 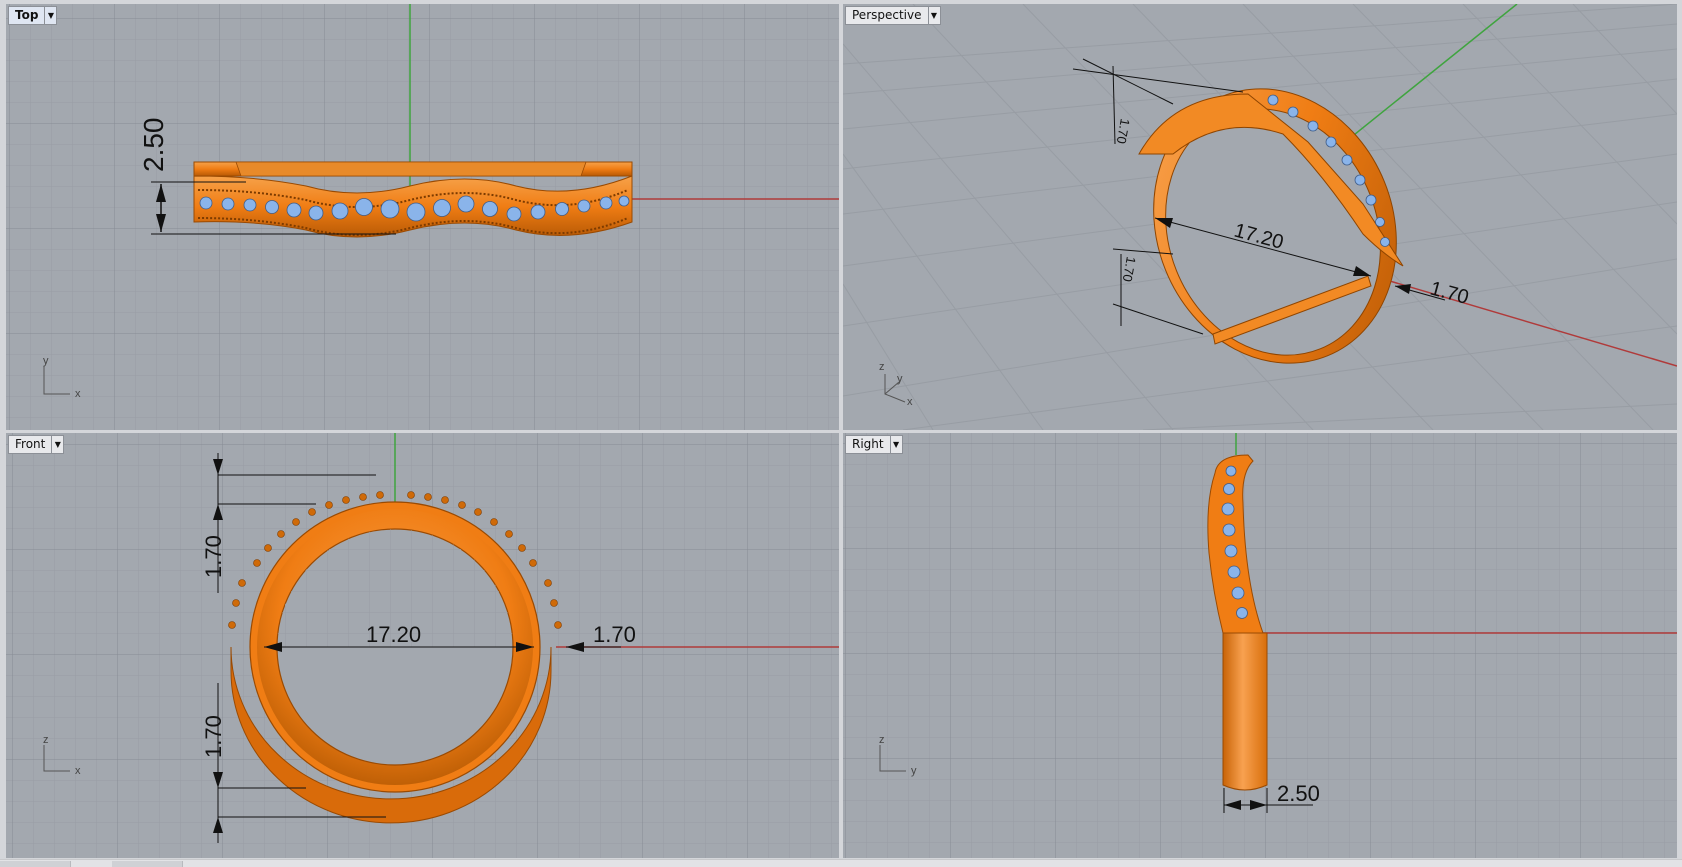 I want to click on tab-front: Front ▼, so click(x=36, y=444).